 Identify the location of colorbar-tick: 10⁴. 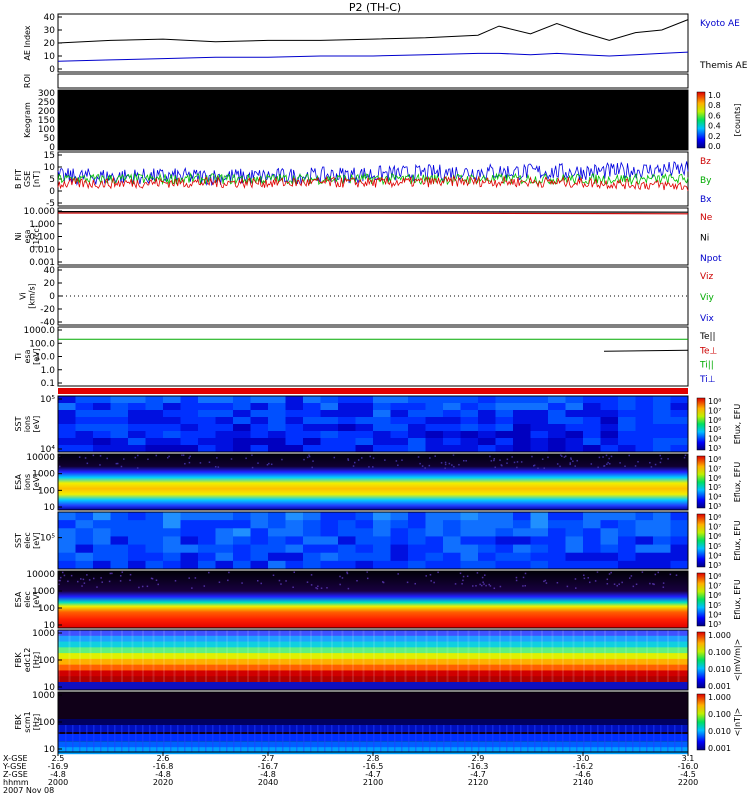
(714, 439).